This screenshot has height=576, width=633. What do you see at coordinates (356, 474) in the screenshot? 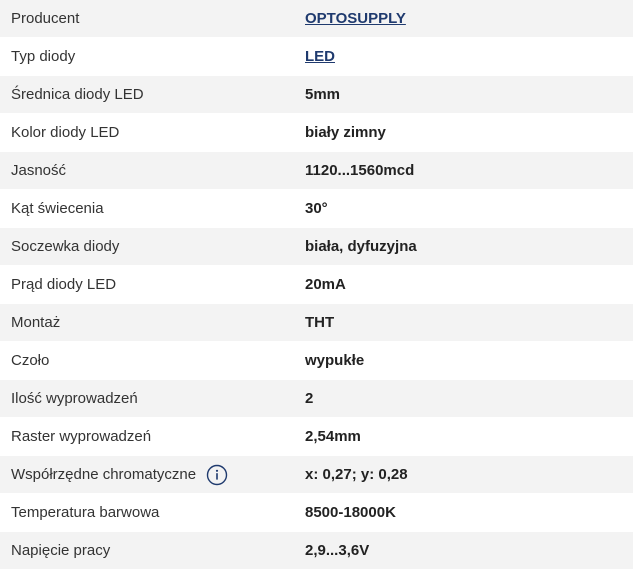
I see `spec-value: x: 0,27; y: 0,28` at bounding box center [356, 474].